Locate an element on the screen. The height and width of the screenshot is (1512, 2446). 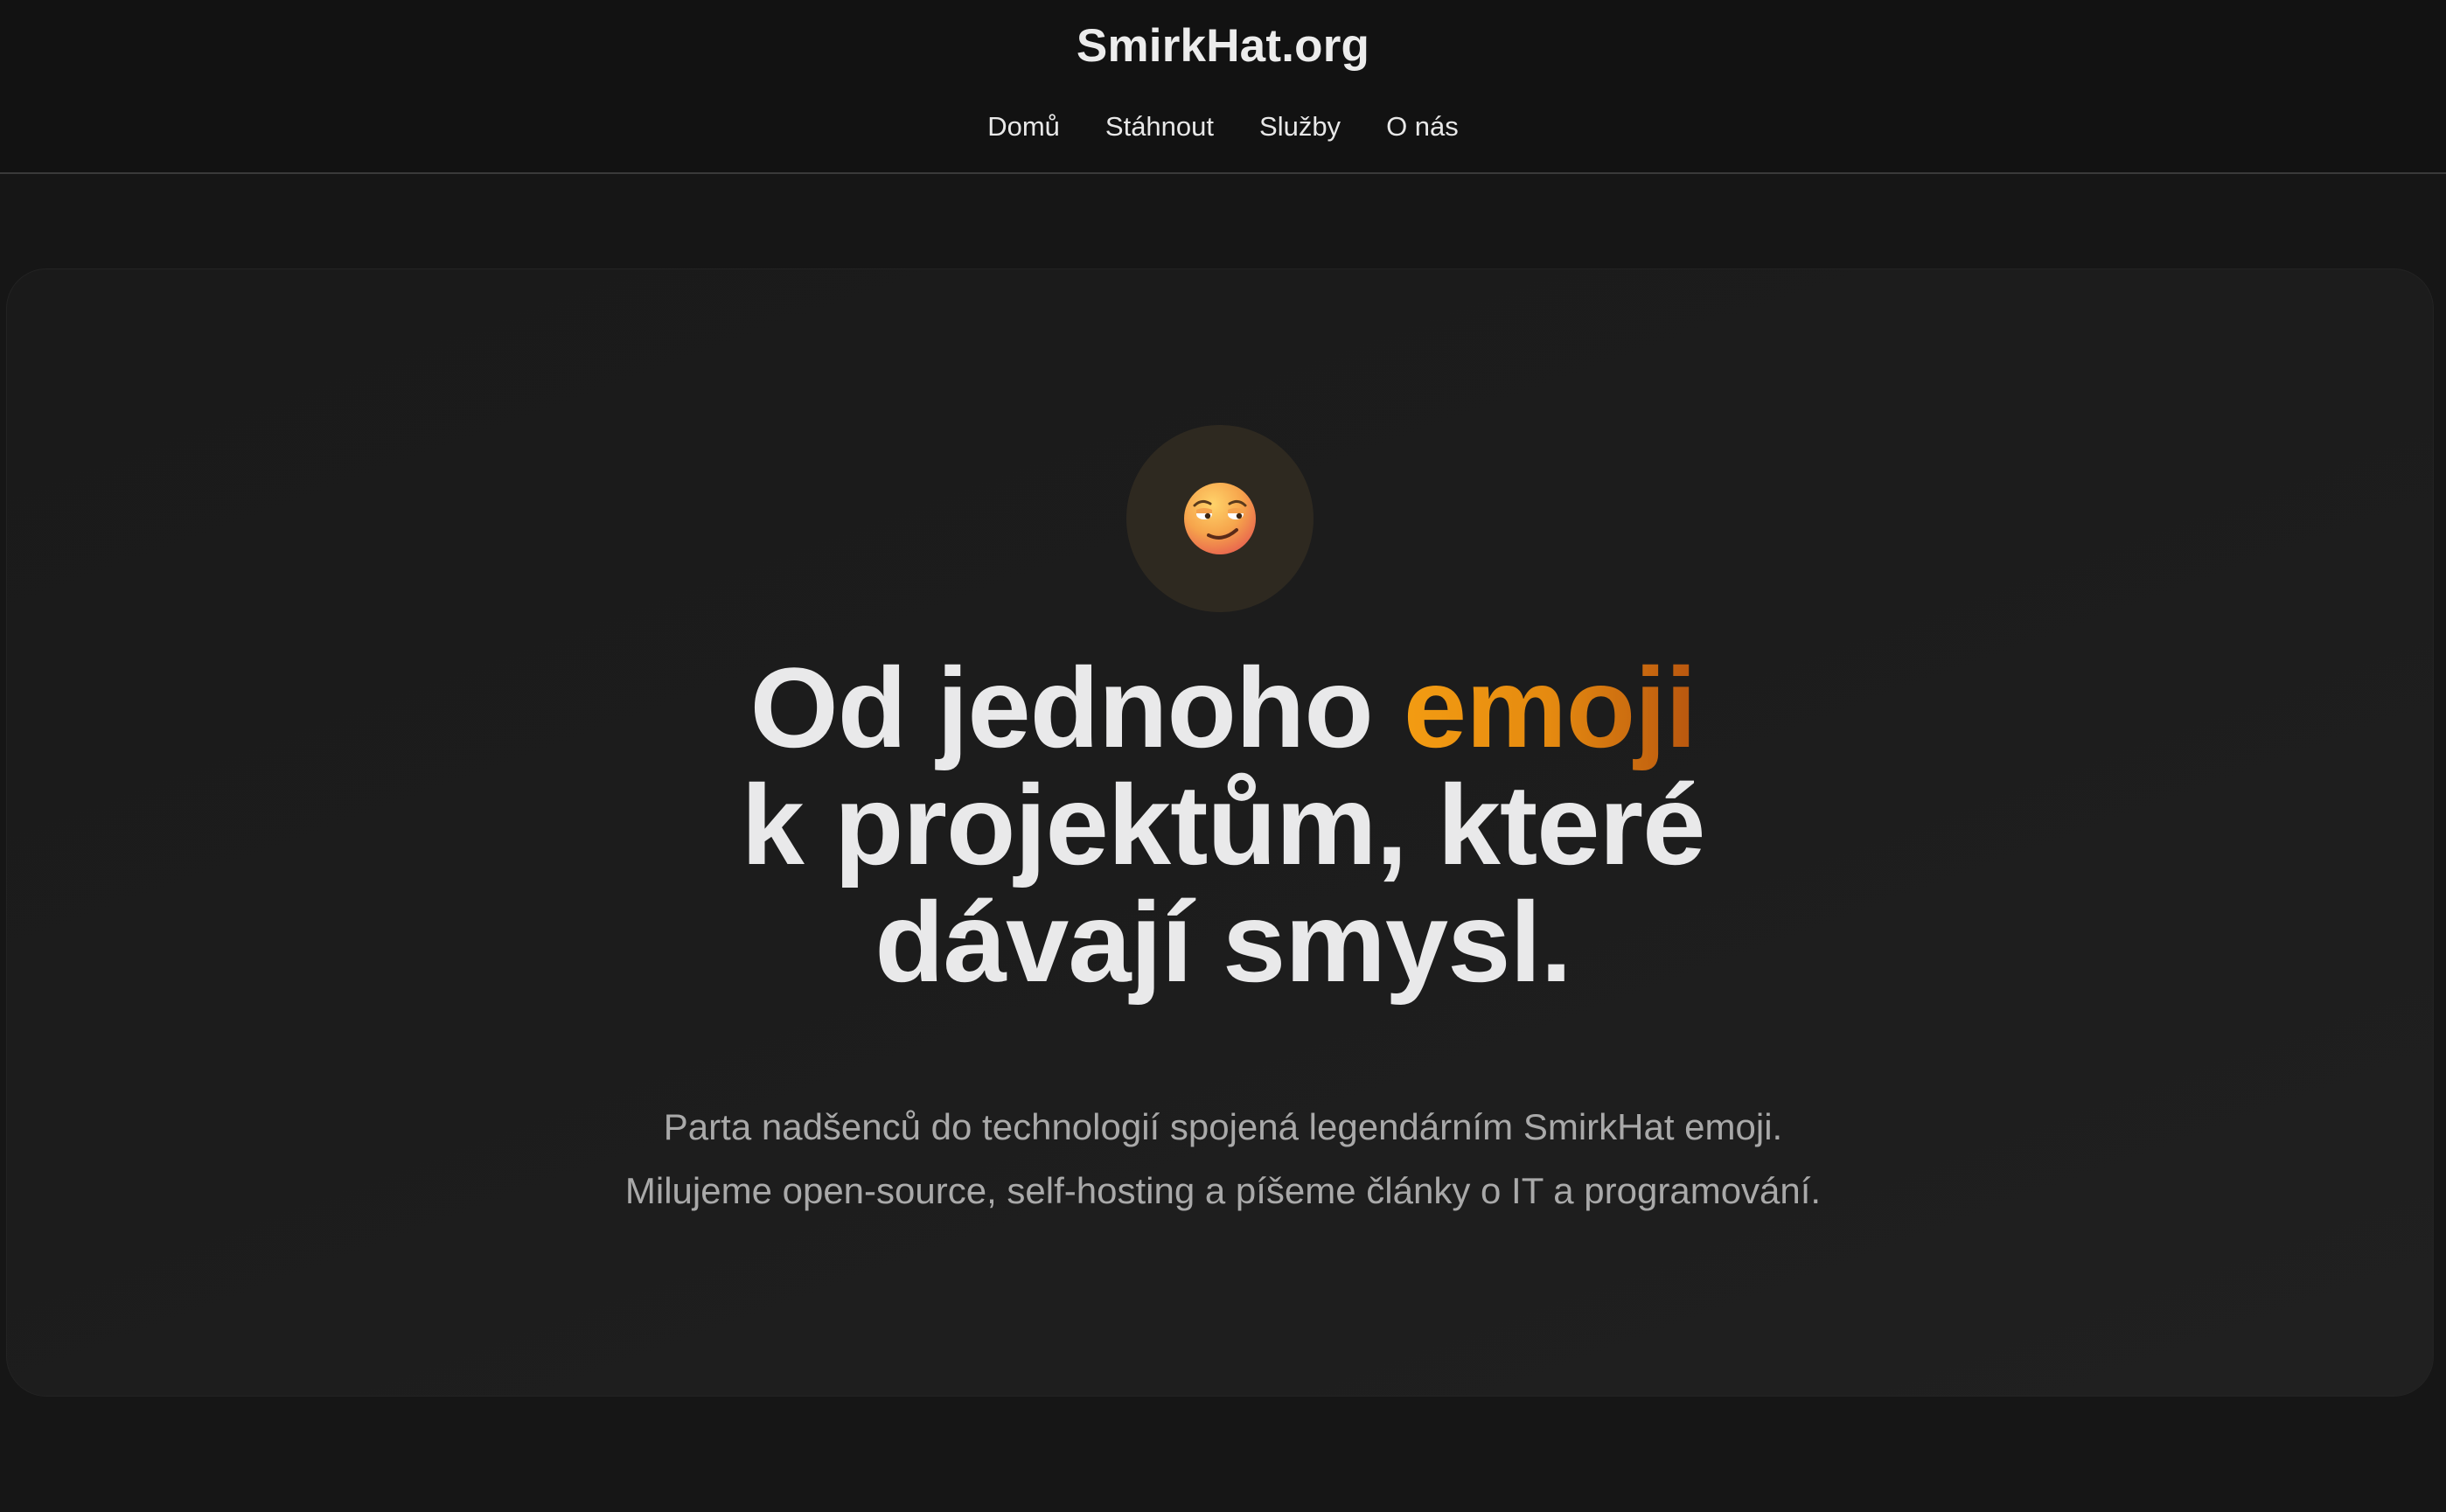
site-header: SmirkHat.org Domů Stáhnout Služby O nás is located at coordinates (1223, 87).